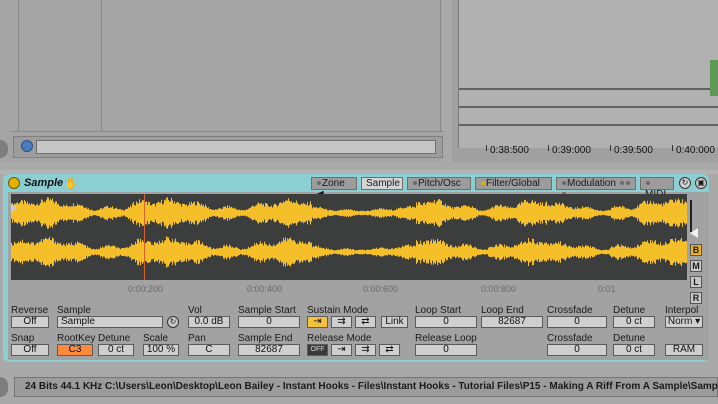 This screenshot has width=718, height=404. I want to click on crossfade-field: 0, so click(577, 322).